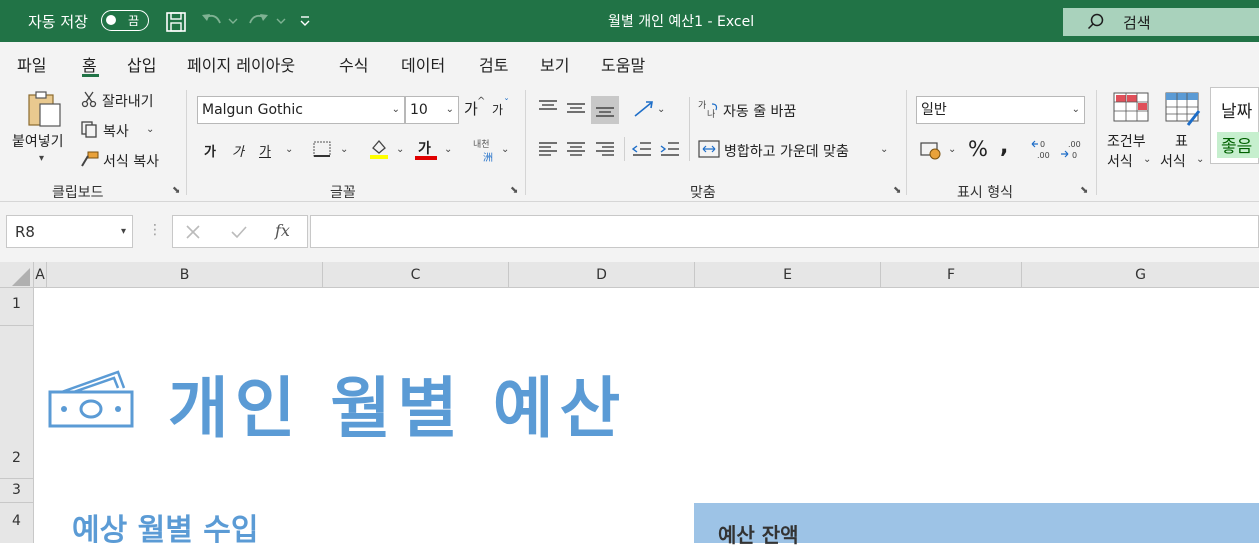 This screenshot has width=1259, height=549. Describe the element at coordinates (134, 21) in the screenshot. I see `autosave-state: 끔` at that location.